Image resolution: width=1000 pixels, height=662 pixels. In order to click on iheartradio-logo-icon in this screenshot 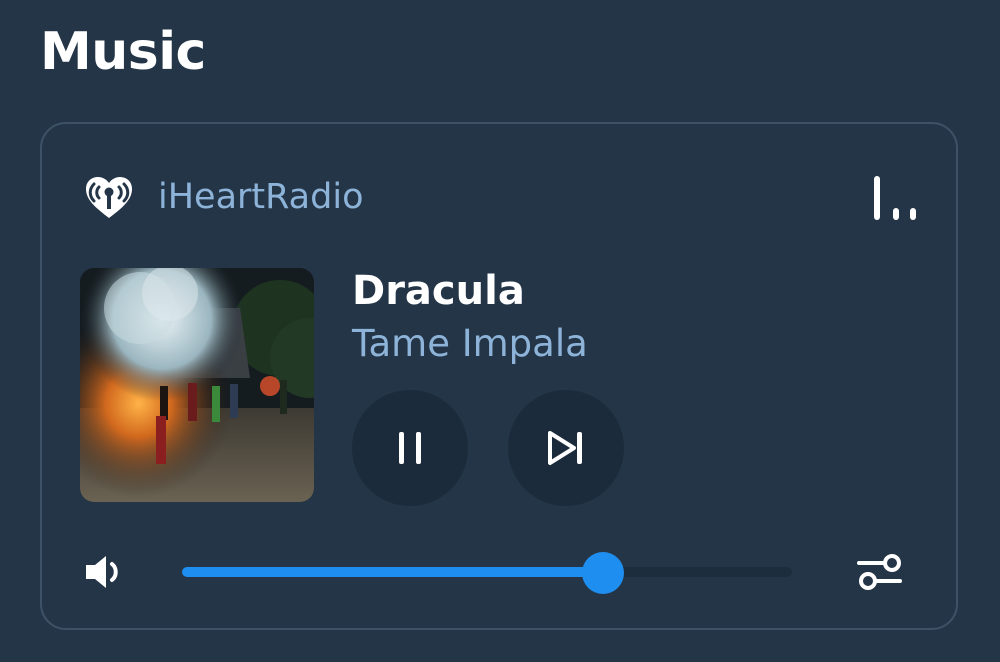, I will do `click(109, 197)`.